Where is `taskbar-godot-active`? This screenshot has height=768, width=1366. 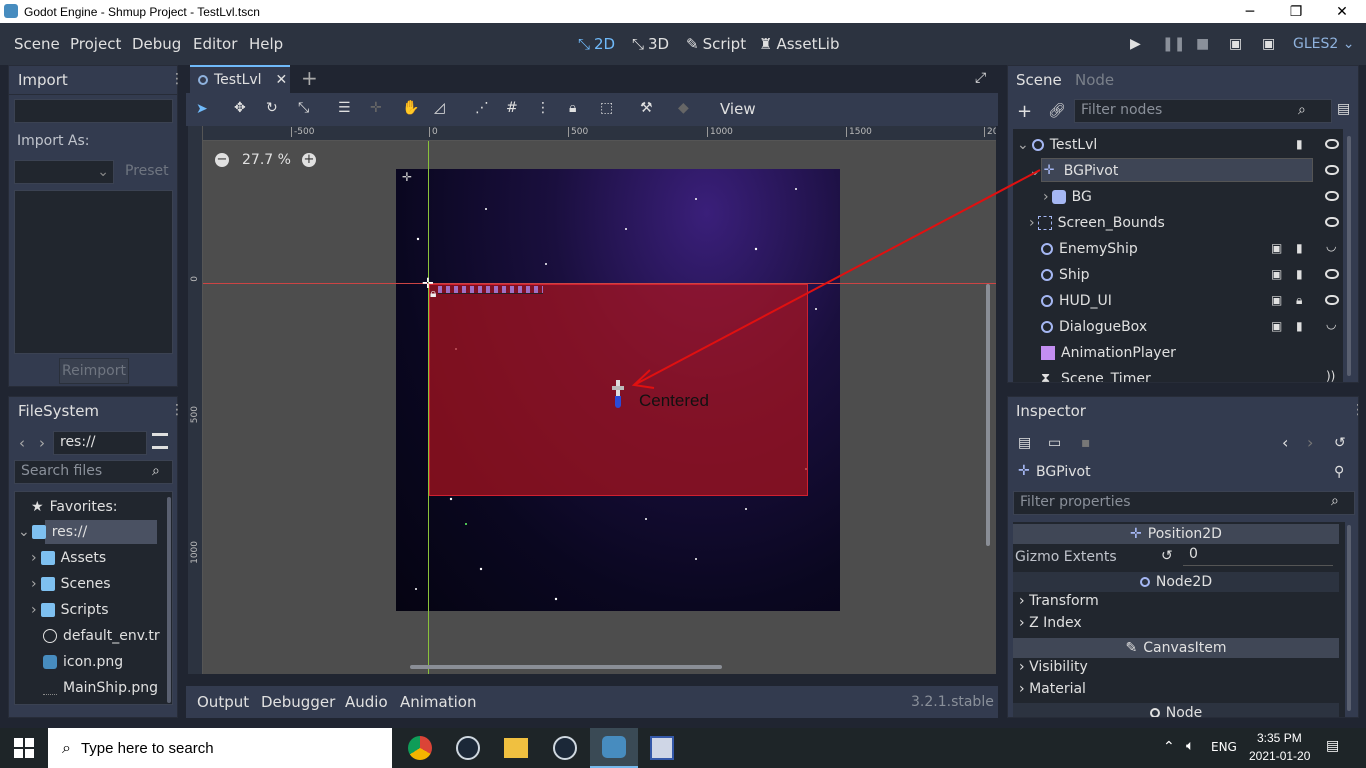
taskbar-godot-active is located at coordinates (614, 748).